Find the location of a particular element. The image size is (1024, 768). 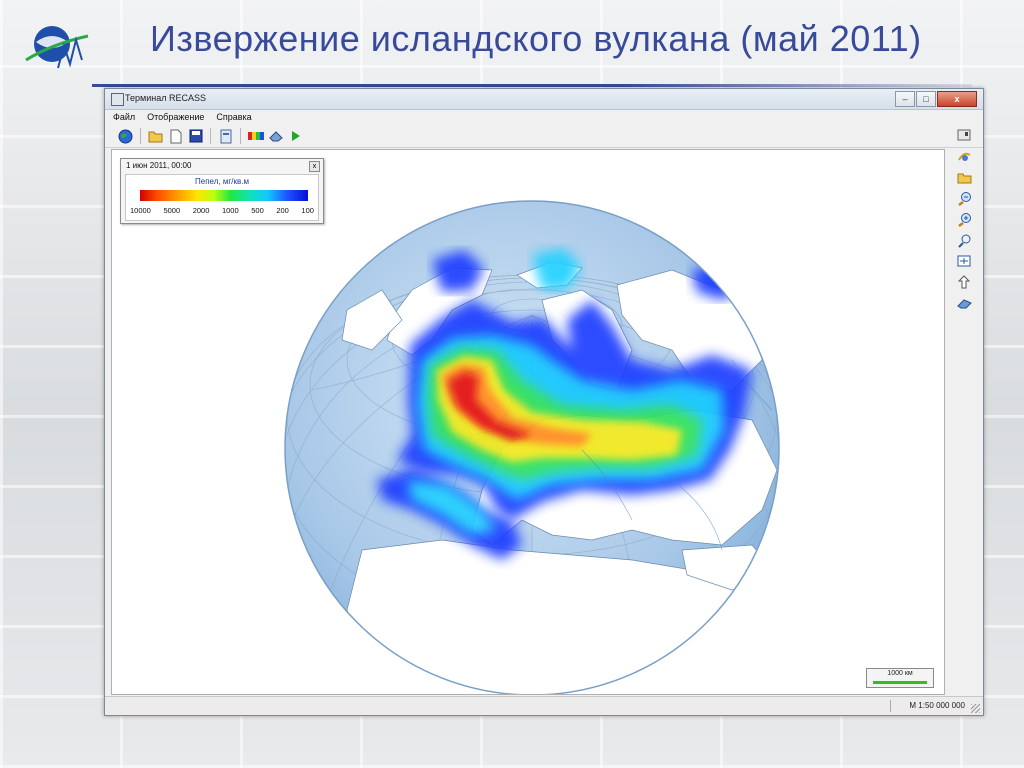

legend-label: 5000 is located at coordinates (172, 210).